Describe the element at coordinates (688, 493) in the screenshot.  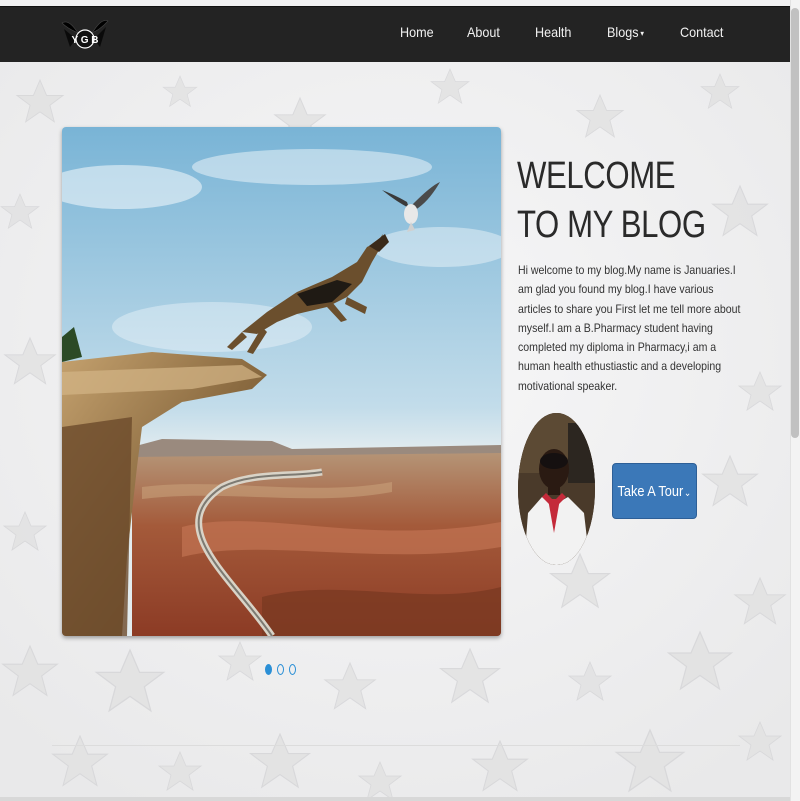
I see `chevron-down-icon: ⌄` at that location.